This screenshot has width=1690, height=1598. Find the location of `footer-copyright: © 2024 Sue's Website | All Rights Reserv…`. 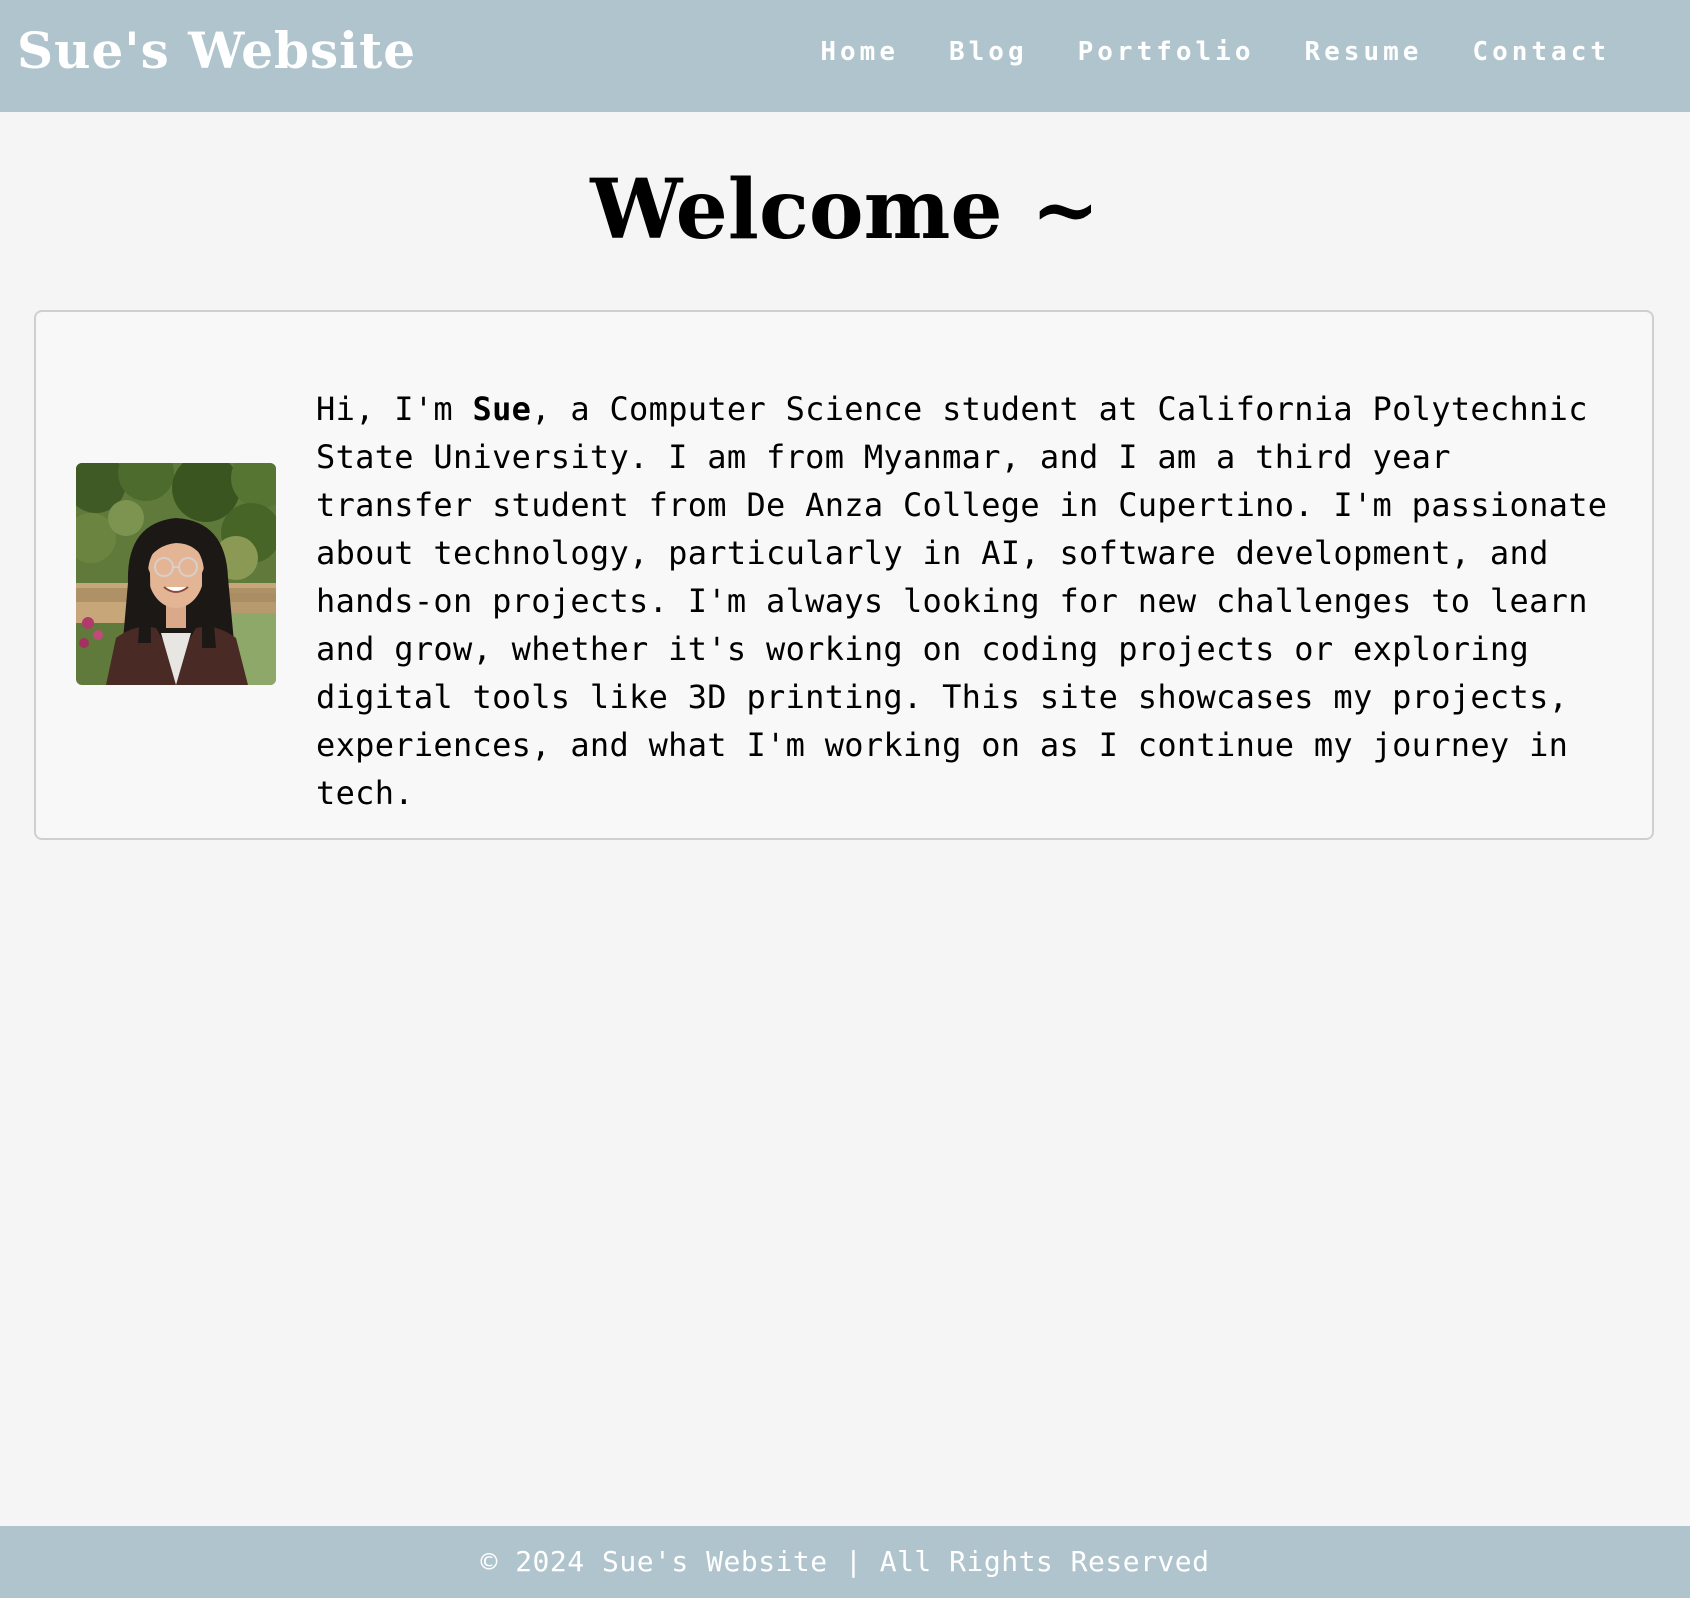

footer-copyright: © 2024 Sue's Website | All Rights Reserv… is located at coordinates (845, 1561).